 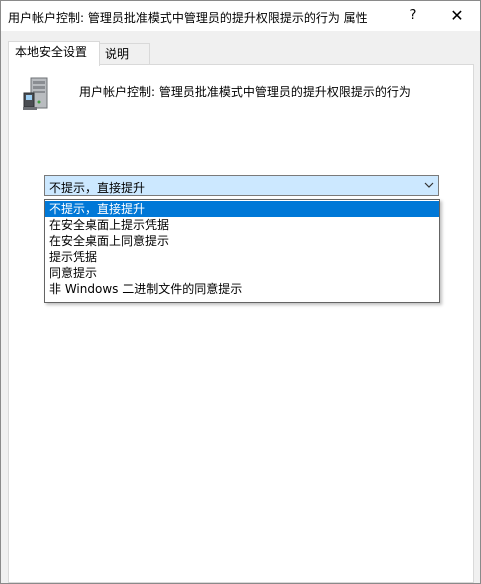 I want to click on title-bar: 用户帐户控制: 管理员批准模式中管理员的提升权限提示的行为 属性 ? ✕, so click(x=240, y=16).